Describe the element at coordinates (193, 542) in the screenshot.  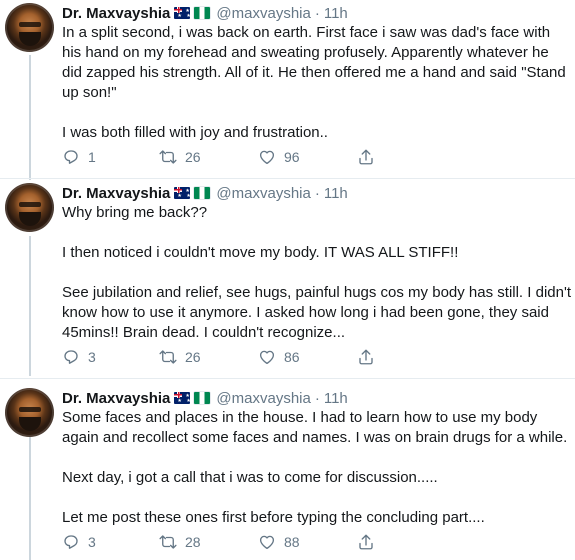
I see `retweet-count: 28` at that location.